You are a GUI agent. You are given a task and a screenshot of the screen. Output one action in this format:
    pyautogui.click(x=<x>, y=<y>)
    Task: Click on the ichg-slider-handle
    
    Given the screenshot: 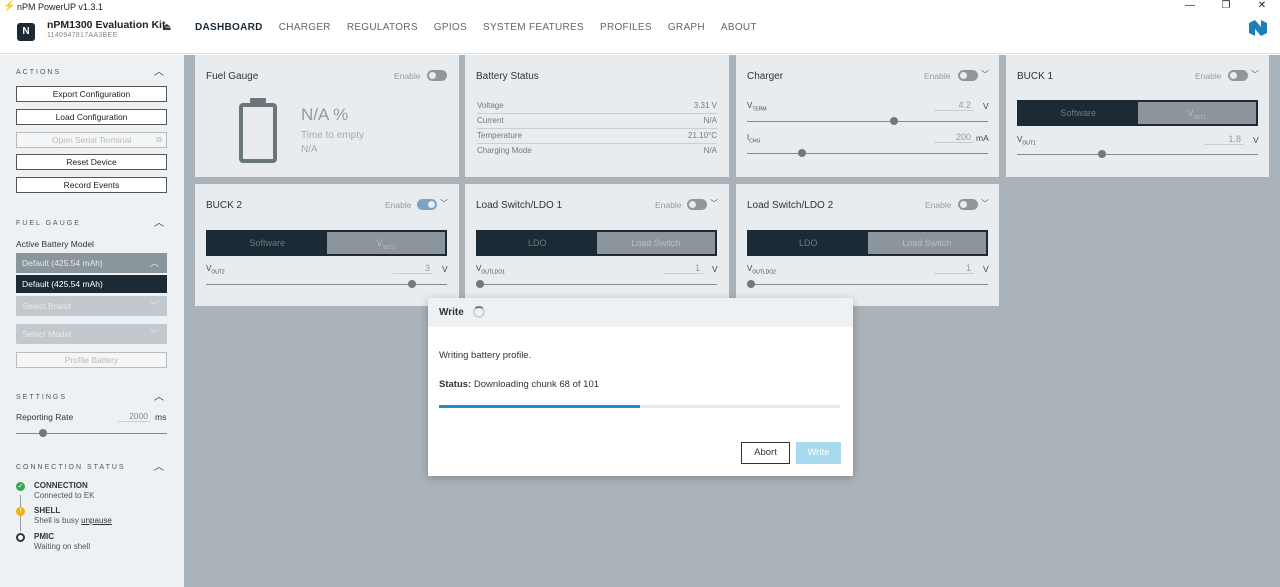 What is the action you would take?
    pyautogui.click(x=802, y=153)
    